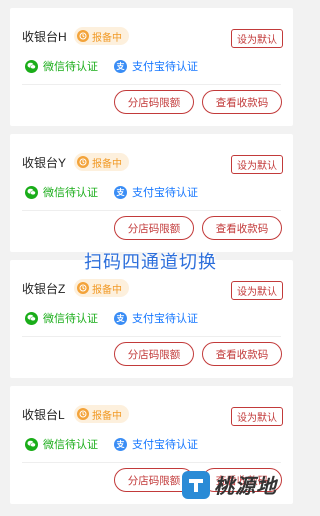 This screenshot has height=516, width=320. Describe the element at coordinates (44, 37) in the screenshot. I see `cashier-name: 收银台H` at that location.